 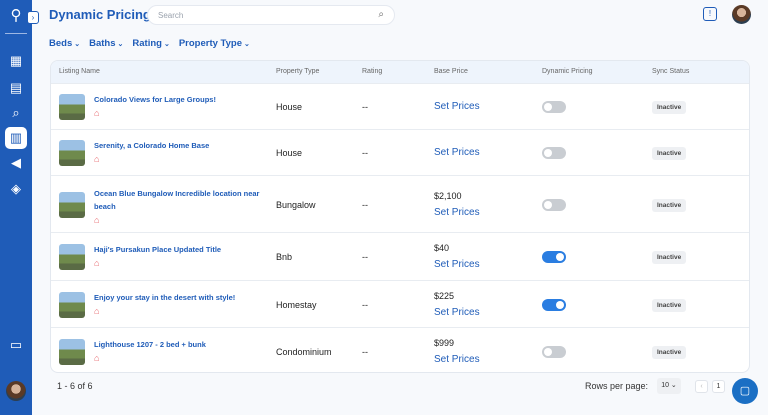 What do you see at coordinates (214, 43) in the screenshot?
I see `filter-property-type: Property Type ⌄` at bounding box center [214, 43].